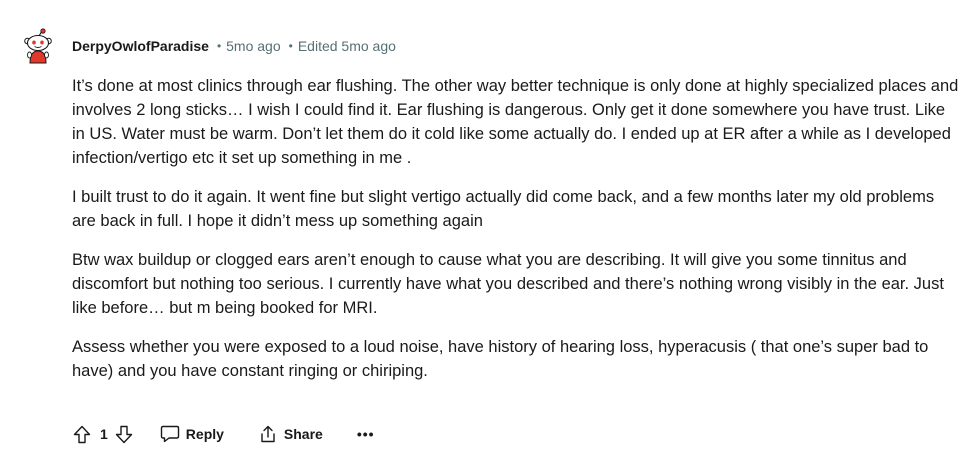 Image resolution: width=963 pixels, height=459 pixels. I want to click on reply-label: Reply, so click(204, 434).